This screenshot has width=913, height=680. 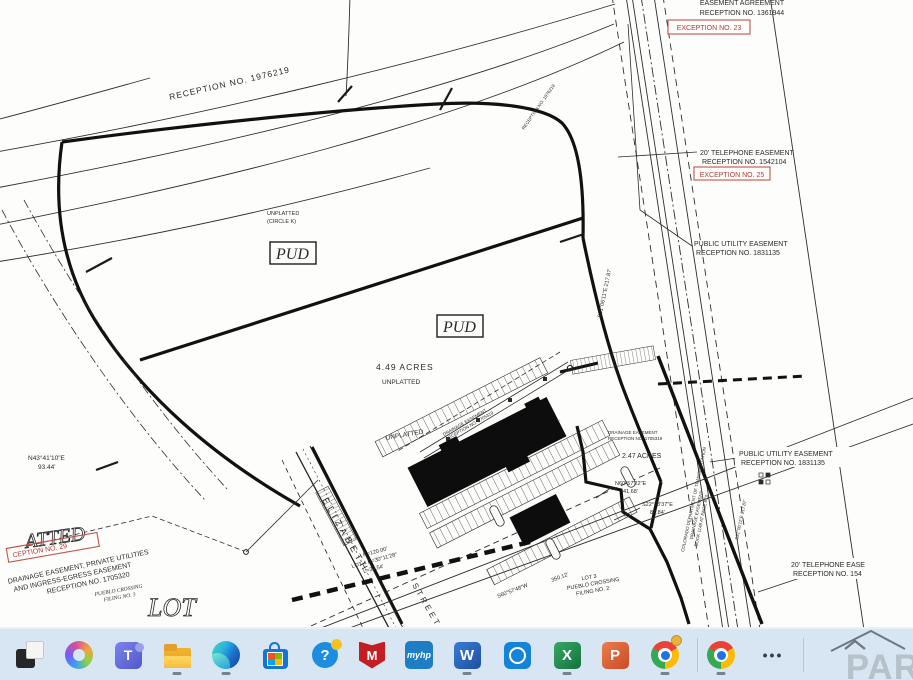 What do you see at coordinates (738, 253) in the screenshot?
I see `map-label-utility1-no: RECEPTION NO. 1831135` at bounding box center [738, 253].